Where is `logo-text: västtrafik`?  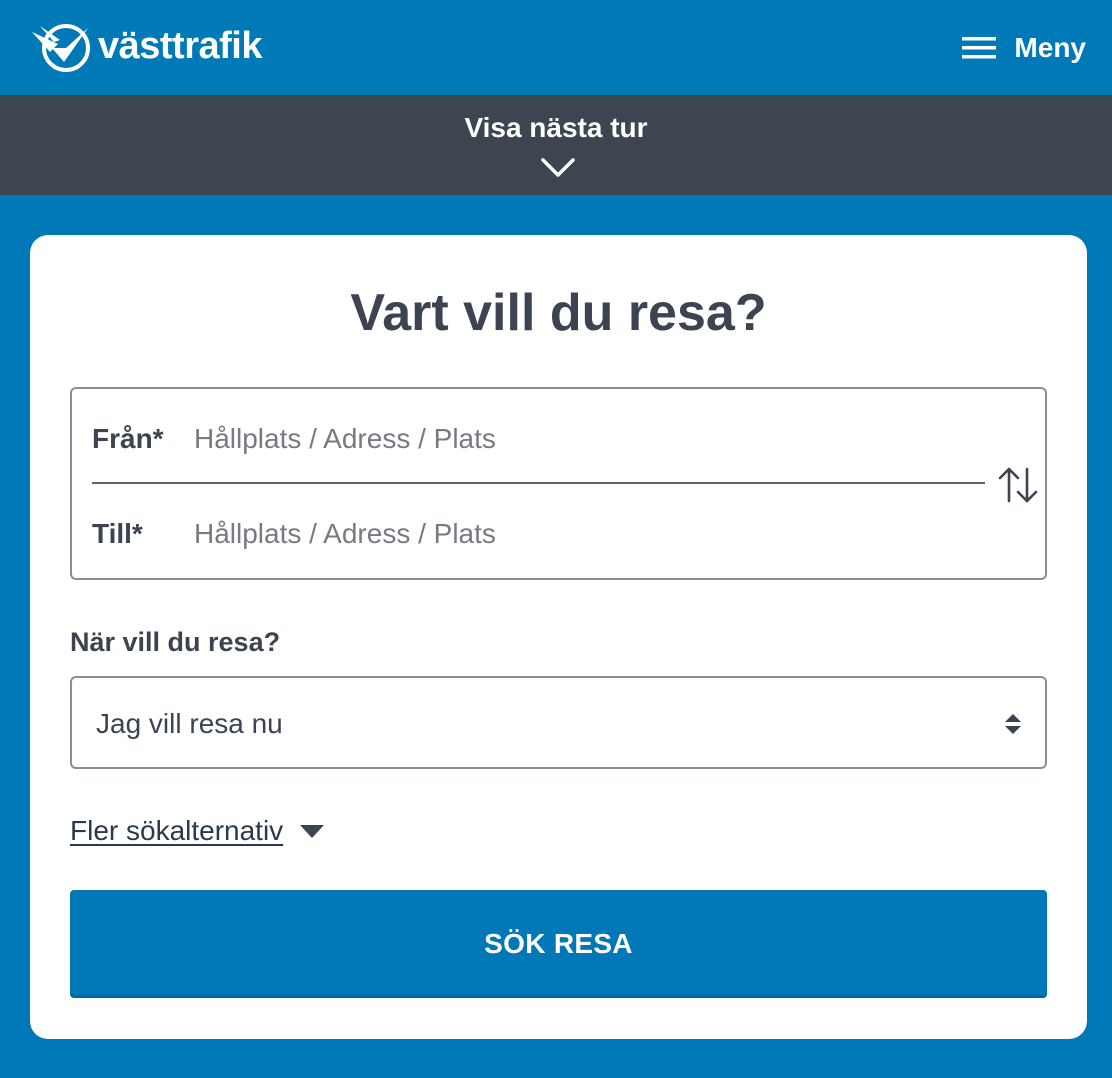
logo-text: västtrafik is located at coordinates (180, 46).